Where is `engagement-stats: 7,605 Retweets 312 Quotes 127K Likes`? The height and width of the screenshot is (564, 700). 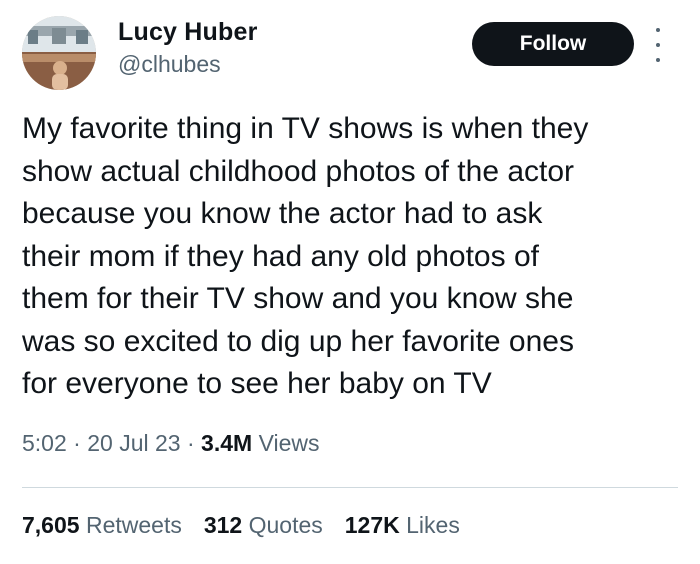 engagement-stats: 7,605 Retweets 312 Quotes 127K Likes is located at coordinates (252, 525).